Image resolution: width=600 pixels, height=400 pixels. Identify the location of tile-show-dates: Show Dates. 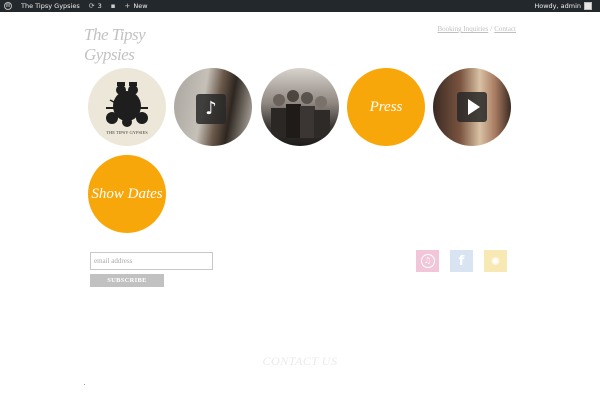
(127, 194).